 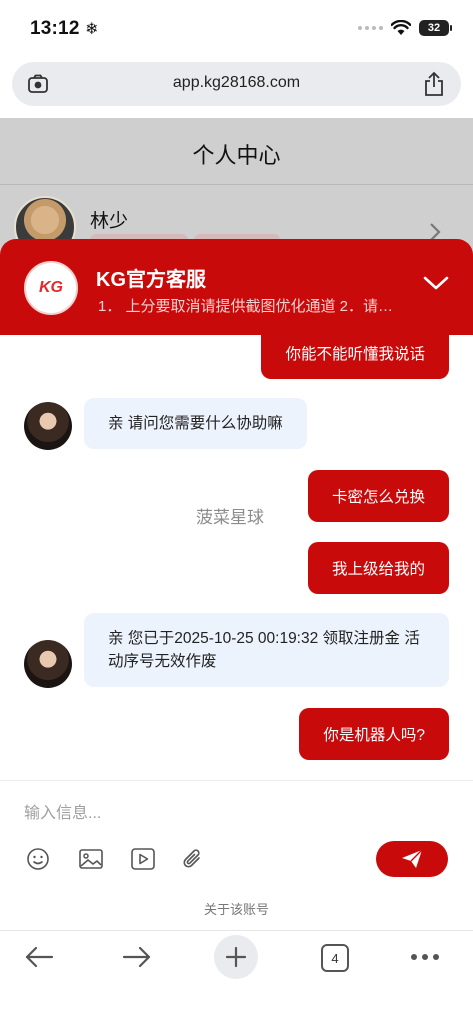 What do you see at coordinates (425, 957) in the screenshot?
I see `more-icon` at bounding box center [425, 957].